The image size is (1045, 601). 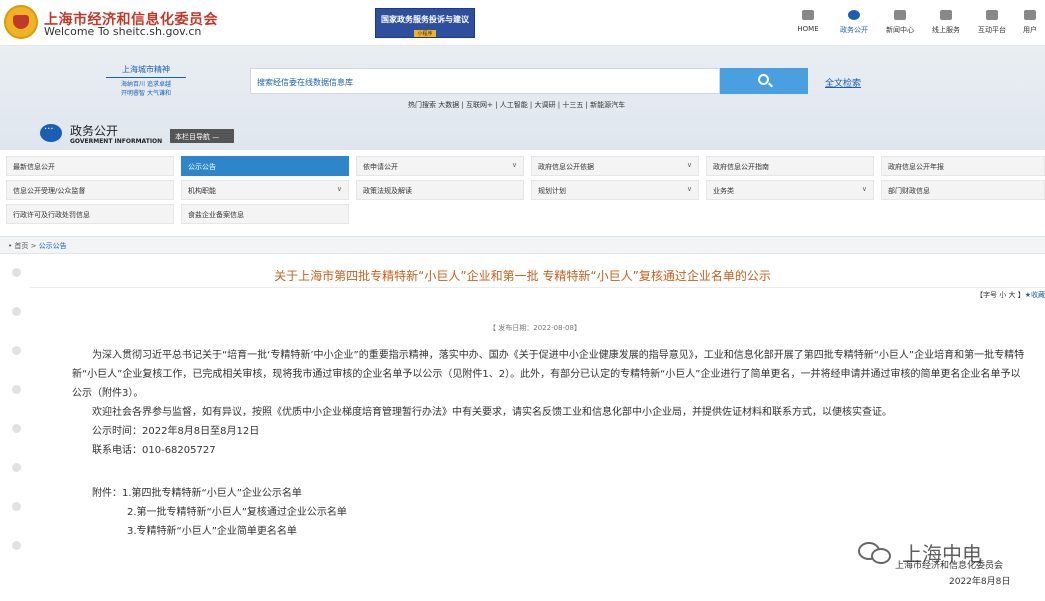 I want to click on category-finance: 部门财政信息, so click(x=963, y=190).